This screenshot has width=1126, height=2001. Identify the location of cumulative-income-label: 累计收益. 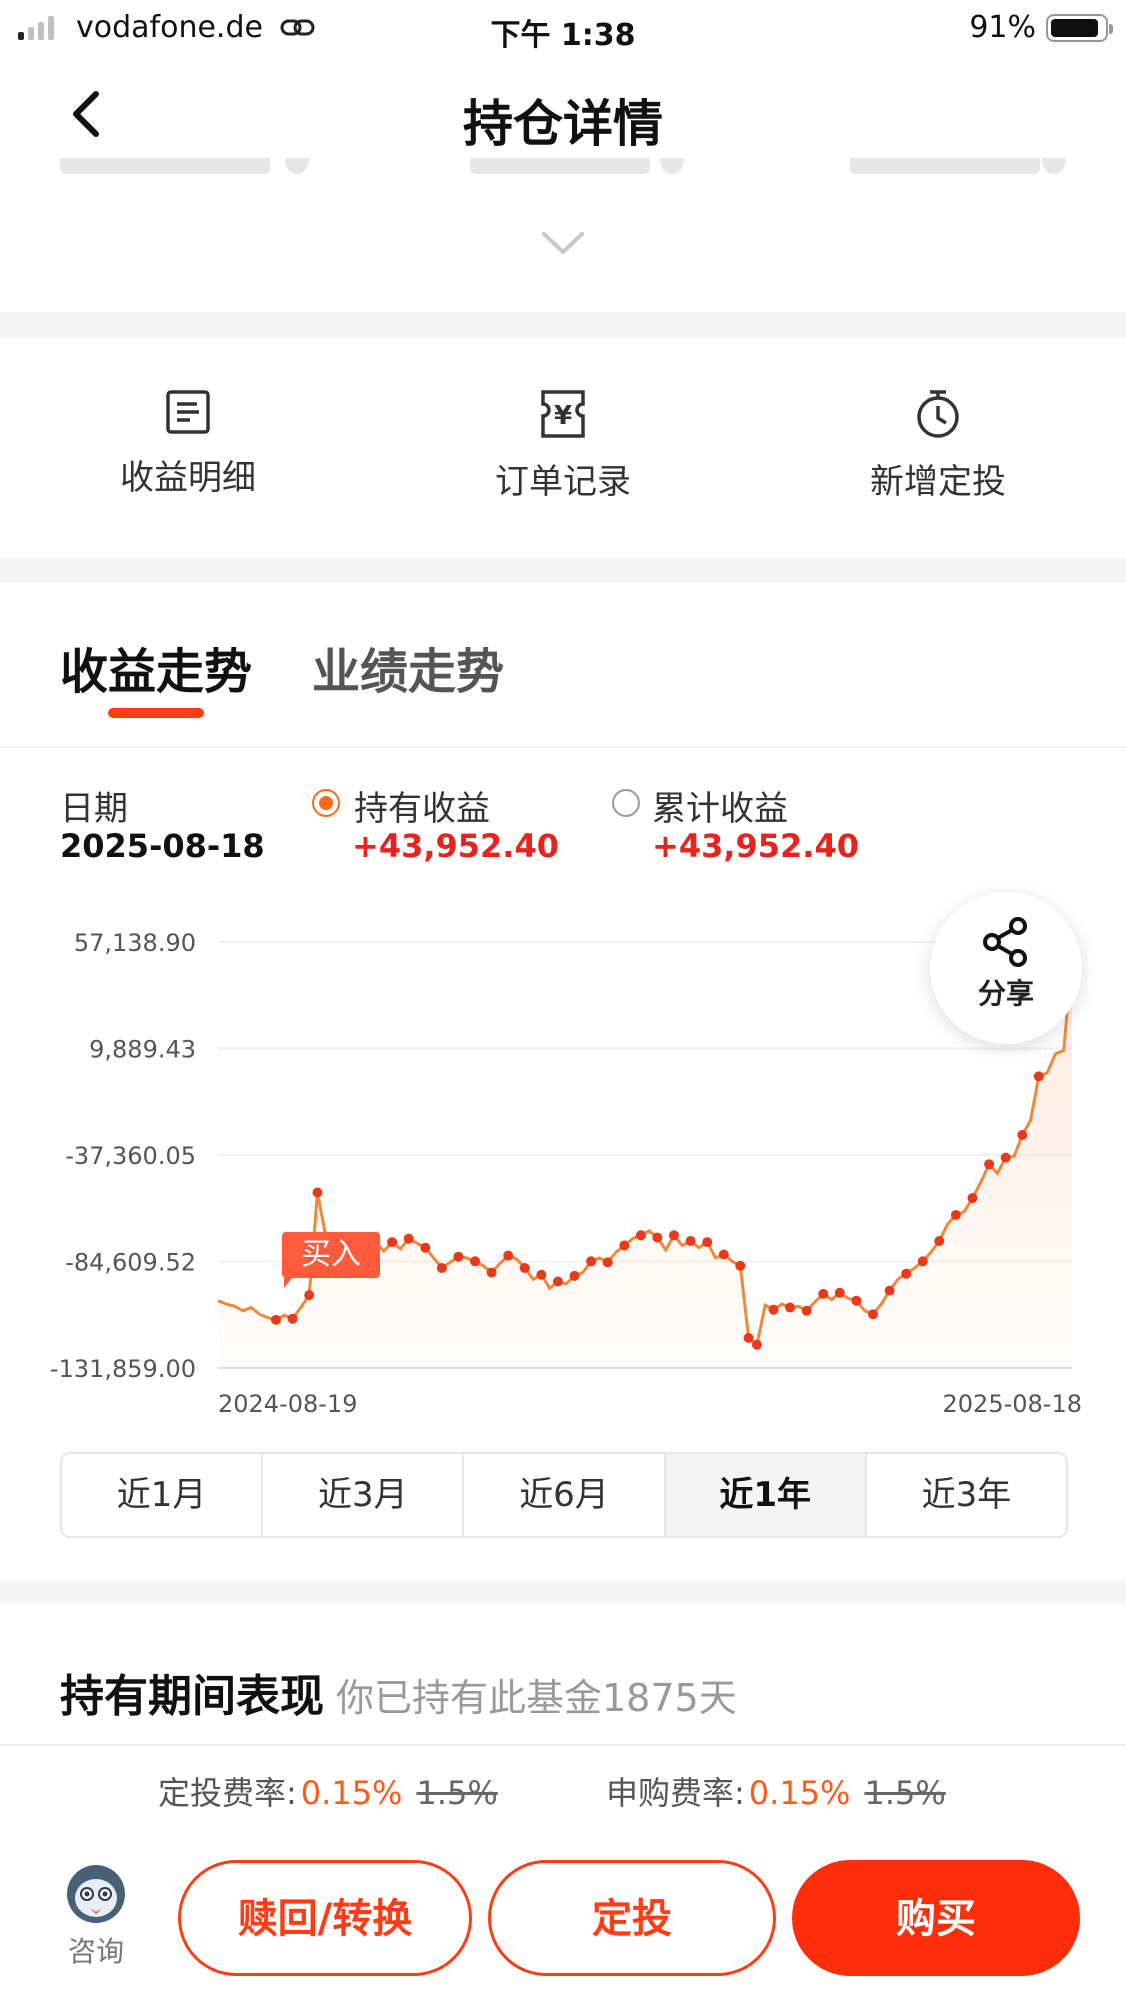
(720, 809).